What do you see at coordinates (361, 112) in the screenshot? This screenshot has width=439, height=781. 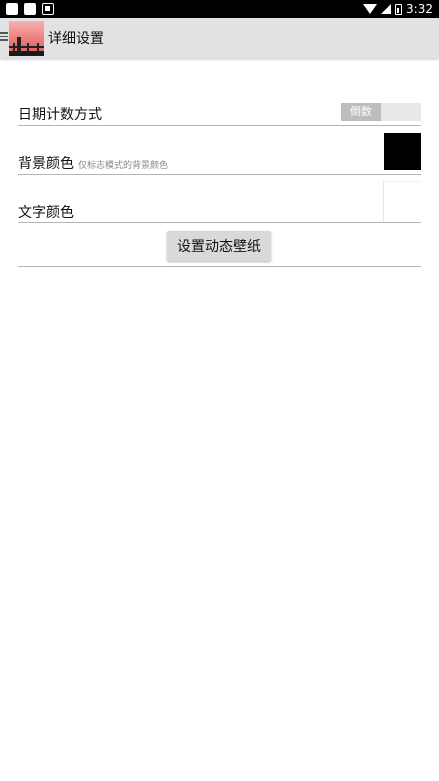 I see `toggle-thumb: 倒数` at bounding box center [361, 112].